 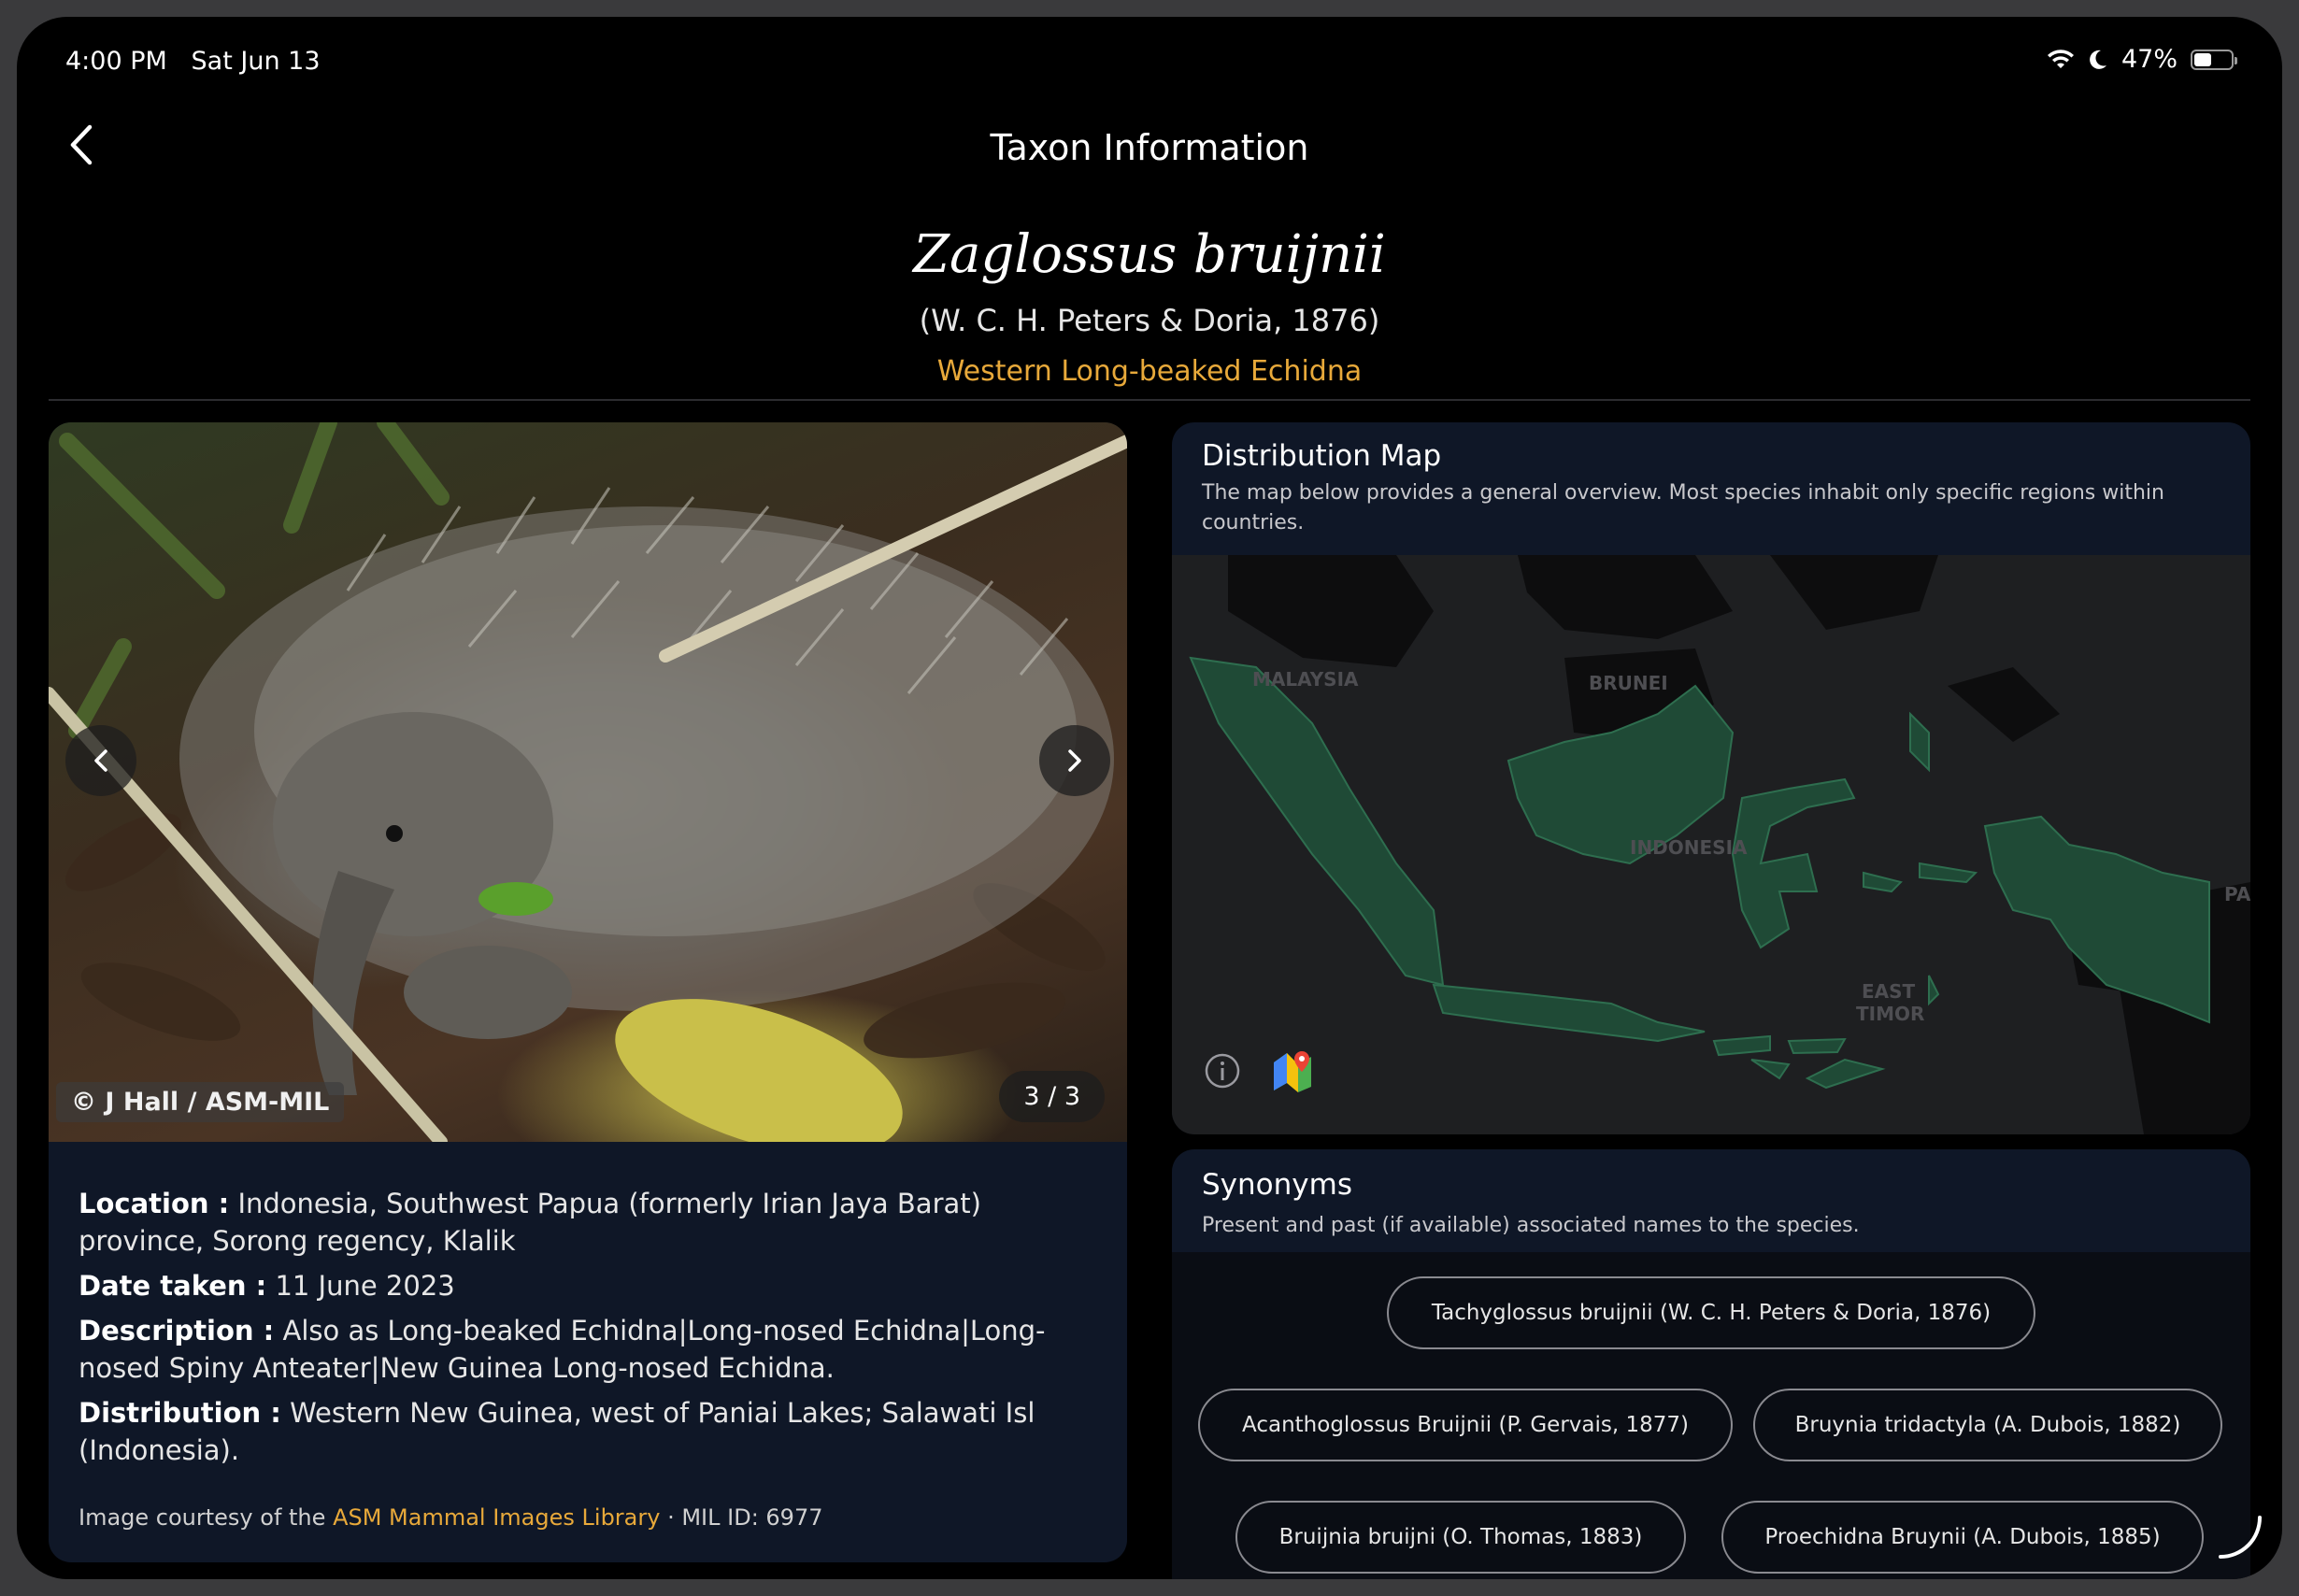 What do you see at coordinates (1149, 254) in the screenshot?
I see `scientific-name: Zaglossus bruijnii` at bounding box center [1149, 254].